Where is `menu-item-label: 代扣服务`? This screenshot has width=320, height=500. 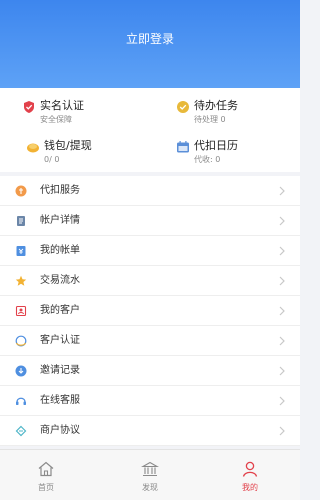
menu-item-label: 代扣服务 is located at coordinates (60, 190).